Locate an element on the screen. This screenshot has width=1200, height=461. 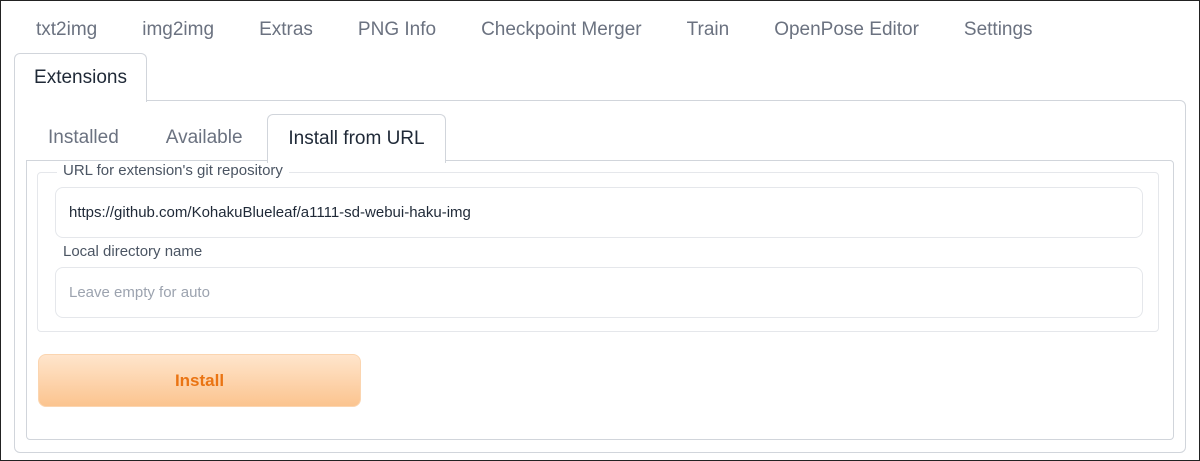
install-button: Install is located at coordinates (199, 380).